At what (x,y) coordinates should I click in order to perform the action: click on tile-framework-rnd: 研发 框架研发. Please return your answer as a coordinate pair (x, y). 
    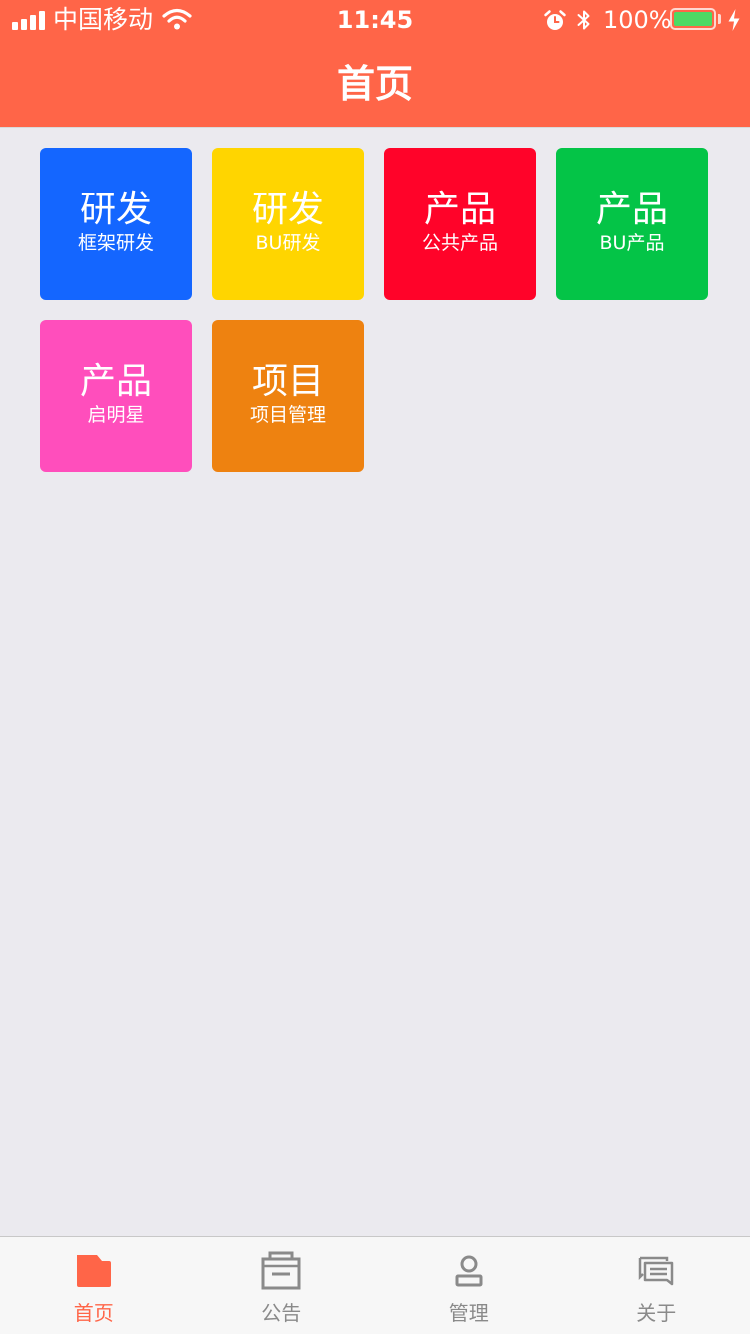
    Looking at the image, I should click on (116, 224).